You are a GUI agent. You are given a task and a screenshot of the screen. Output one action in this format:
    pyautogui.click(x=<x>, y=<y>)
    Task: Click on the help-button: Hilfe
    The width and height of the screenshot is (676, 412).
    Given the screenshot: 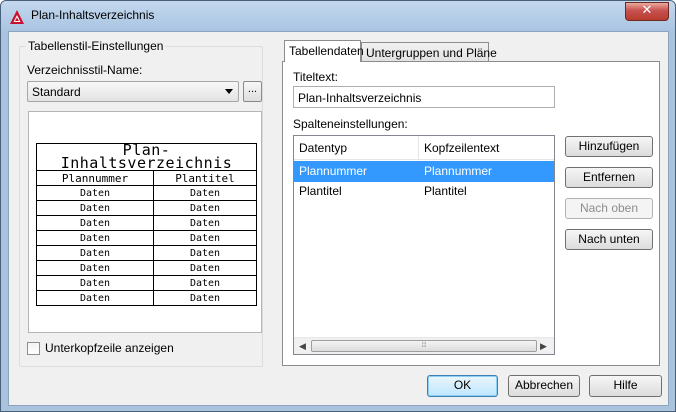 What is the action you would take?
    pyautogui.click(x=625, y=386)
    